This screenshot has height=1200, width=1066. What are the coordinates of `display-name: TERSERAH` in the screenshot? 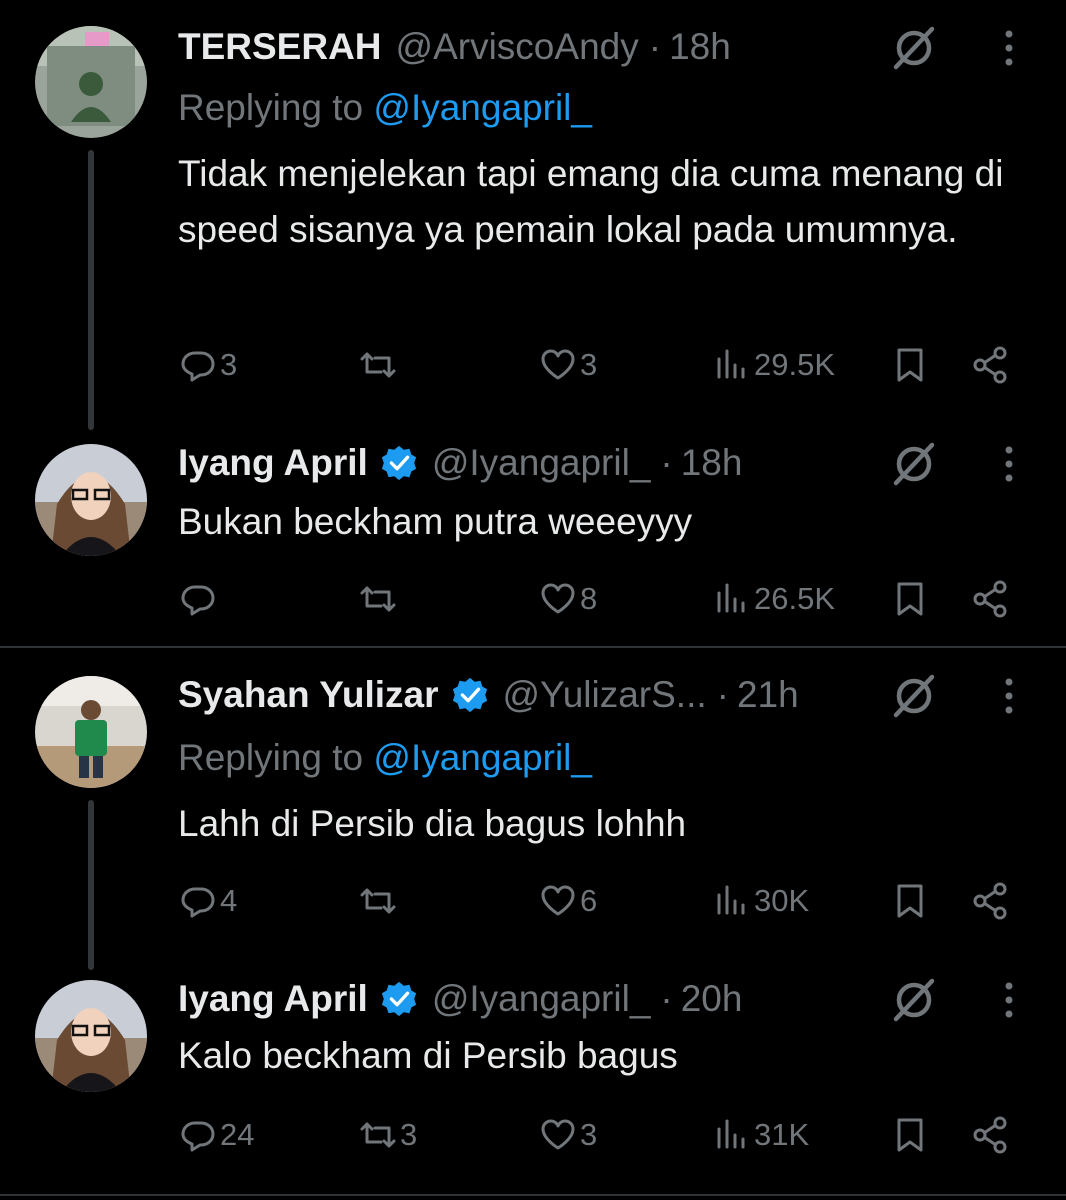 It's located at (280, 47).